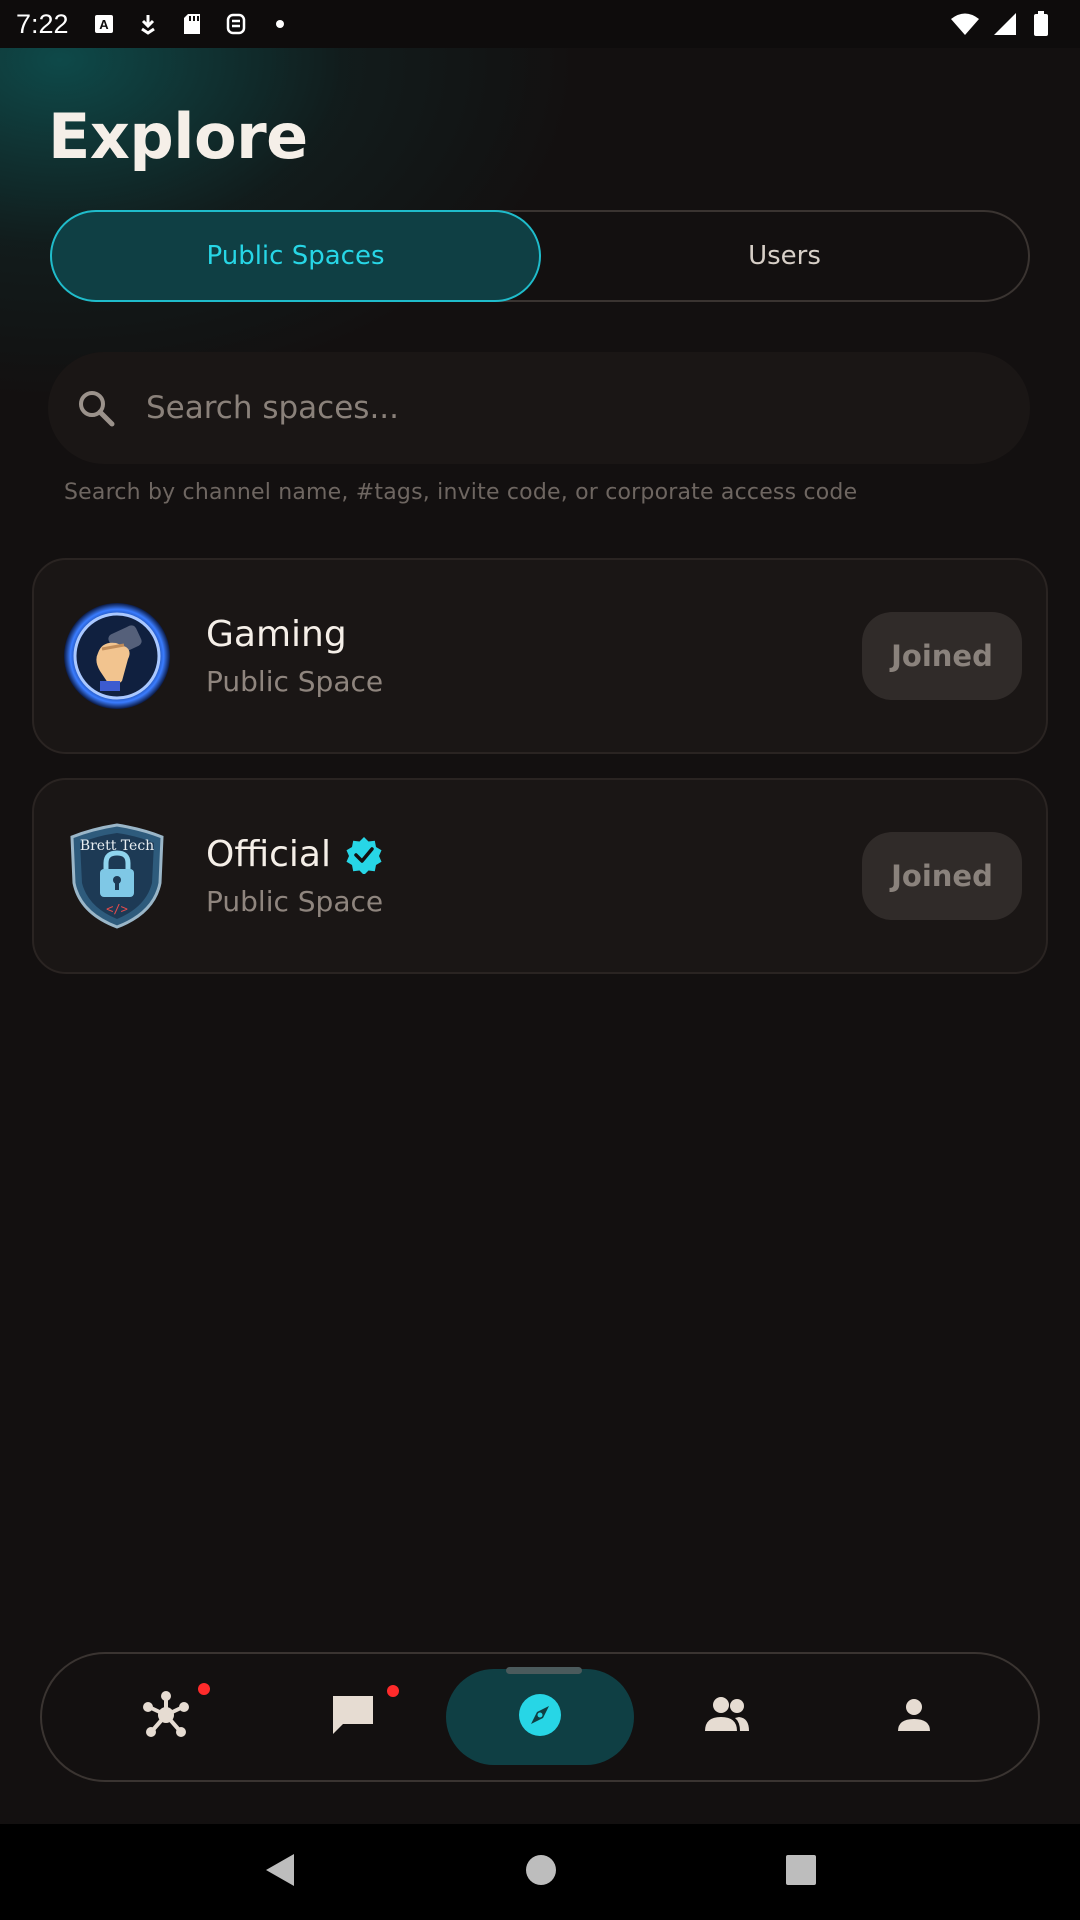  What do you see at coordinates (148, 24) in the screenshot?
I see `download-icon` at bounding box center [148, 24].